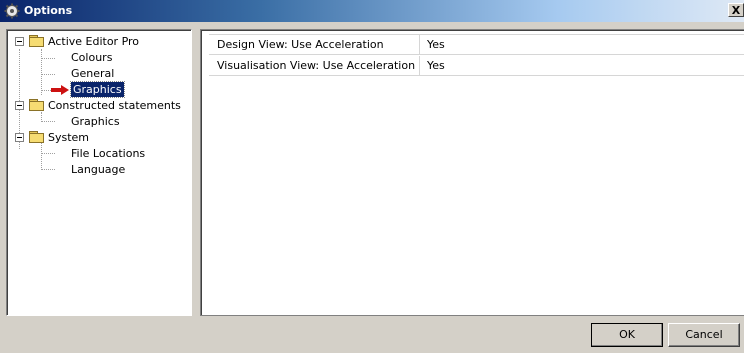 The width and height of the screenshot is (744, 353). Describe the element at coordinates (704, 335) in the screenshot. I see `cancel-button: Cancel` at that location.